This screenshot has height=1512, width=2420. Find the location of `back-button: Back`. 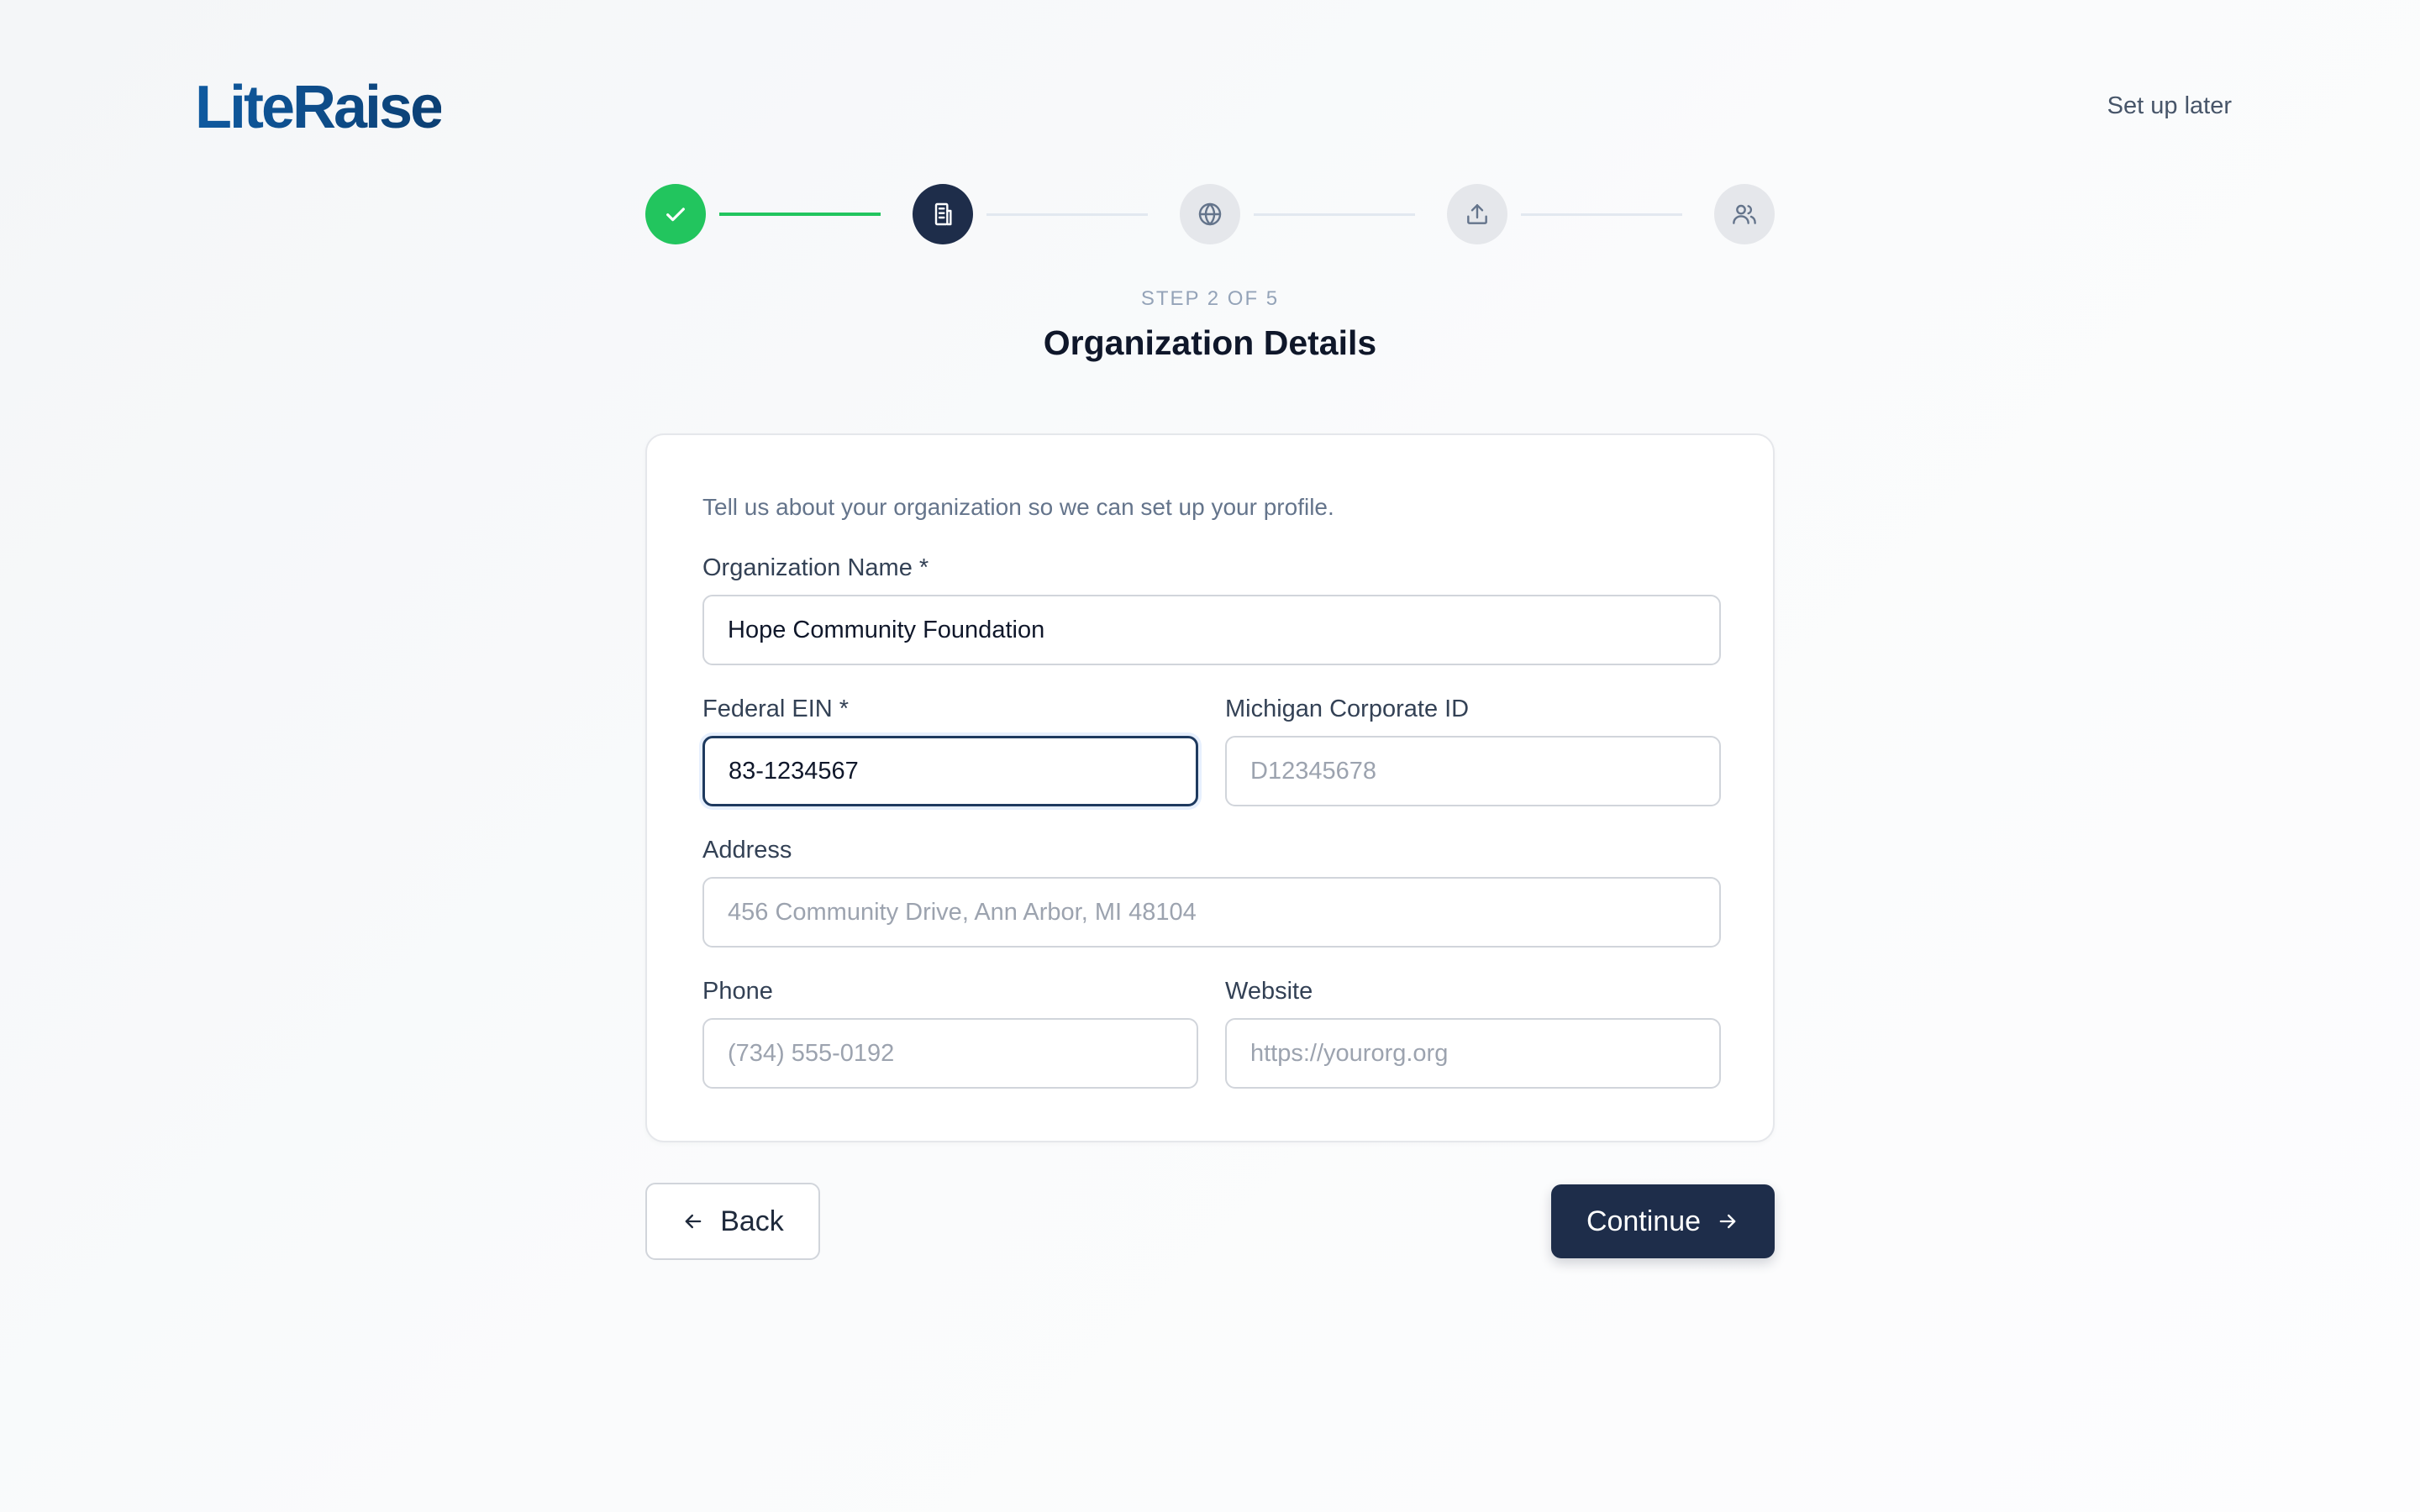

back-button: Back is located at coordinates (733, 1221).